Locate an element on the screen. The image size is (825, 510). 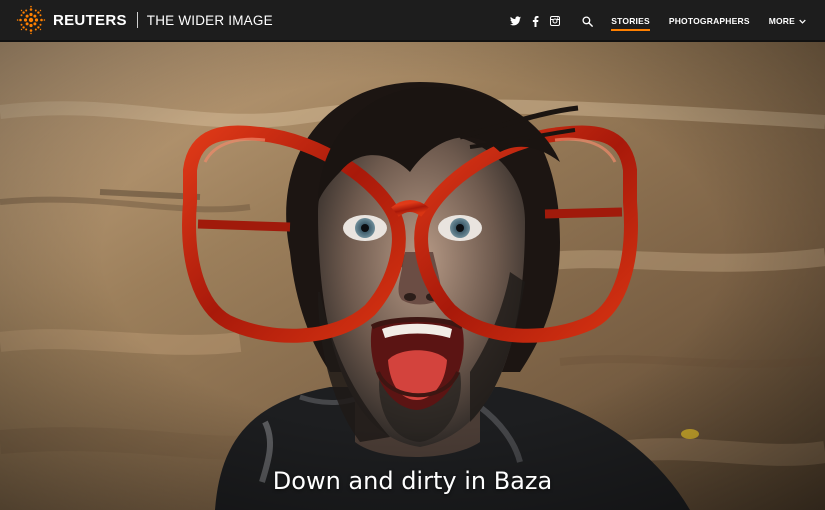
nav-photographers: PHOTOGRAPHERS is located at coordinates (709, 21).